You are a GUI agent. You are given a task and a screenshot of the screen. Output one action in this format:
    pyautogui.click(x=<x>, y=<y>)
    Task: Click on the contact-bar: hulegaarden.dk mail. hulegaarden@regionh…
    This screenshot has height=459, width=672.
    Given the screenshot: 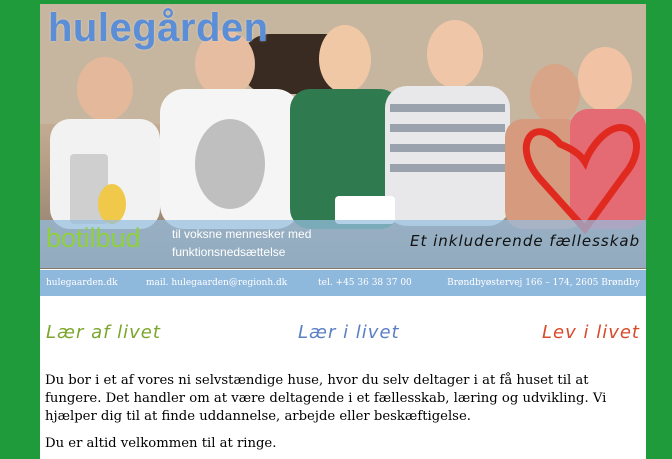 What is the action you would take?
    pyautogui.click(x=343, y=283)
    